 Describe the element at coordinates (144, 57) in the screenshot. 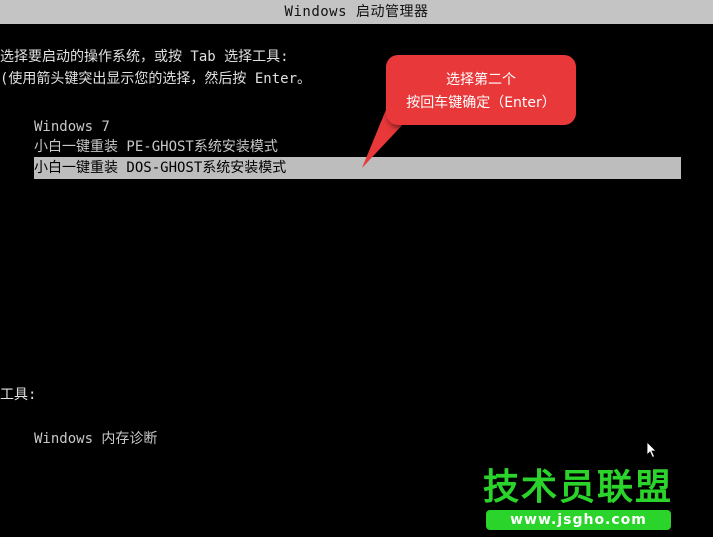

I see `instruction-line-1: 选择要启动的操作系统，或按 Tab 选择工具:` at that location.